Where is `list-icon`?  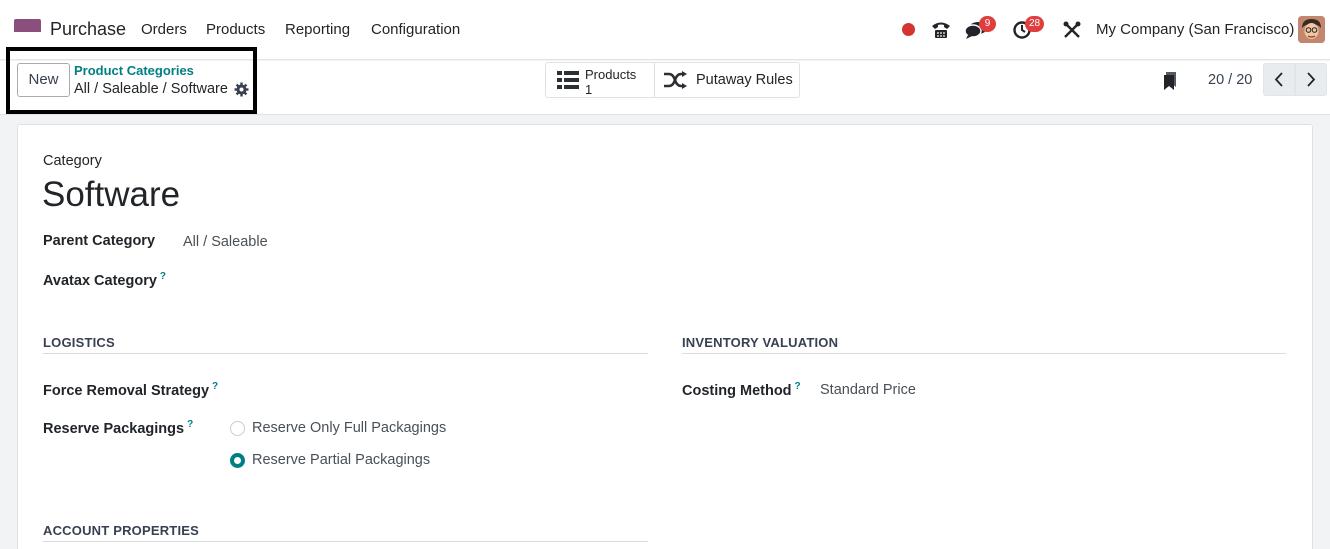
list-icon is located at coordinates (568, 80).